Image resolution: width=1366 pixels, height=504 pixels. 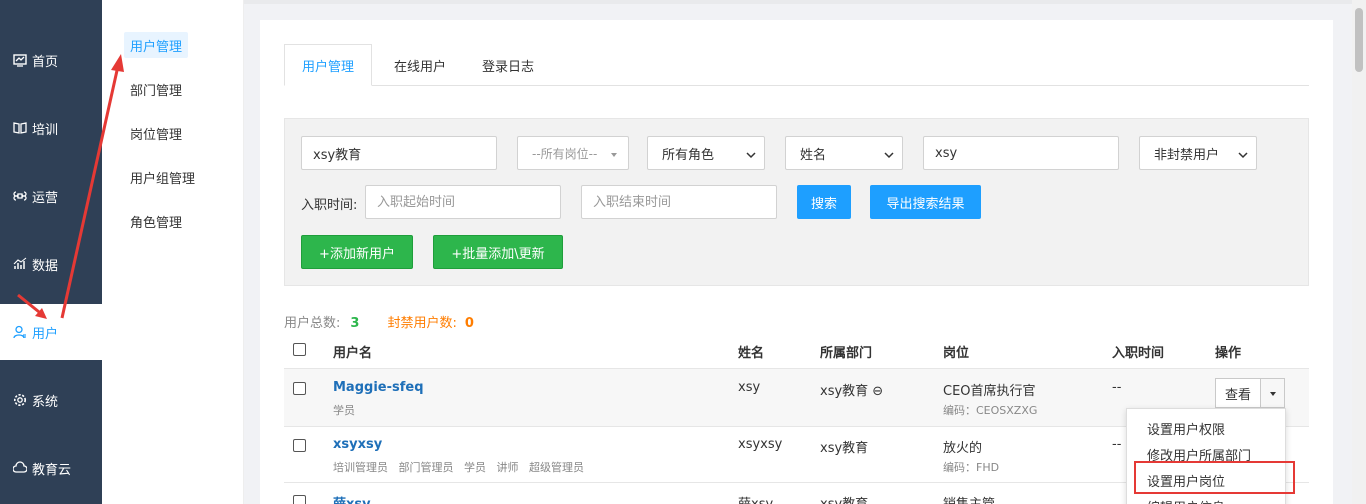 What do you see at coordinates (1207, 428) in the screenshot?
I see `menu-set-permission: 设置用户权限` at bounding box center [1207, 428].